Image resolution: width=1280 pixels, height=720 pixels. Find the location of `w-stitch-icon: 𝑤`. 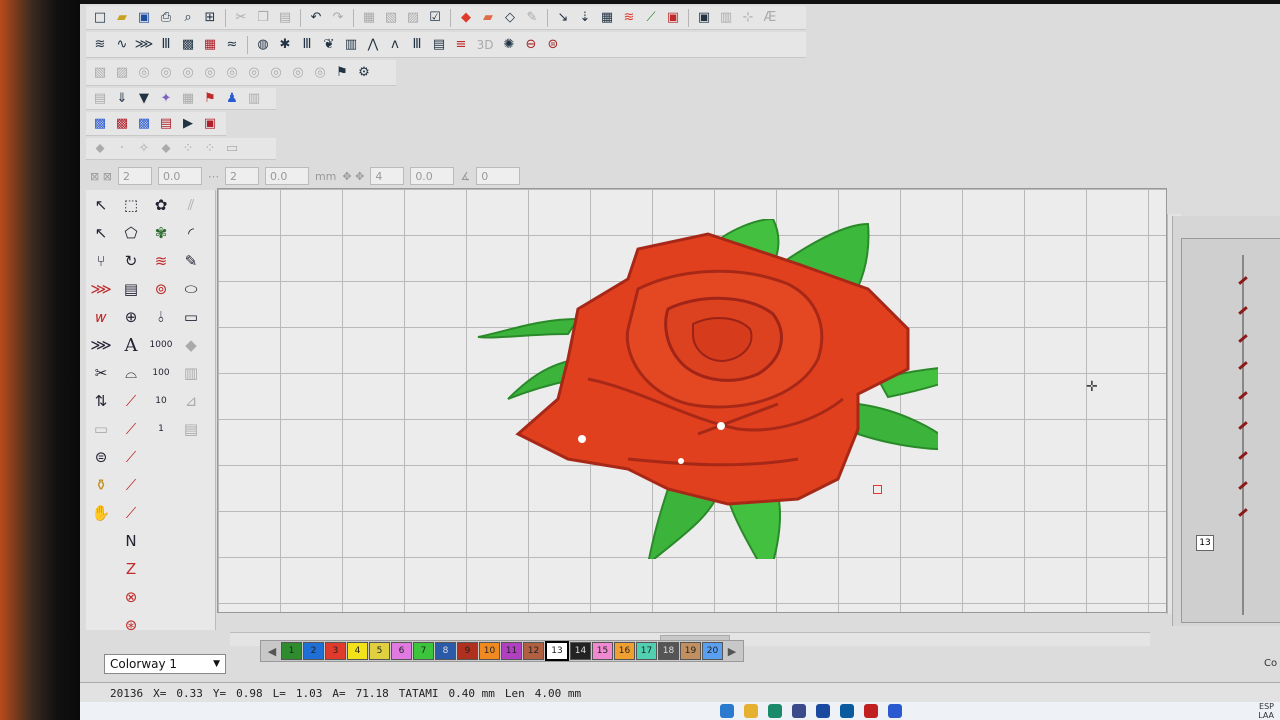

w-stitch-icon: 𝑤 is located at coordinates (101, 317).